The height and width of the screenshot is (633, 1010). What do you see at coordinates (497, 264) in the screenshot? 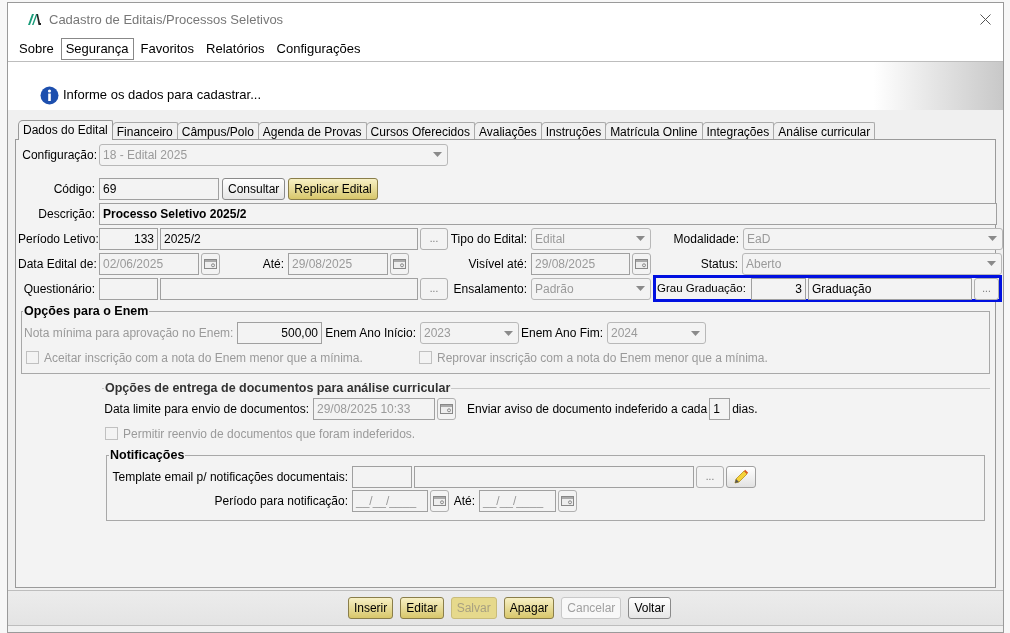
I see `field-label: Visível até:` at bounding box center [497, 264].